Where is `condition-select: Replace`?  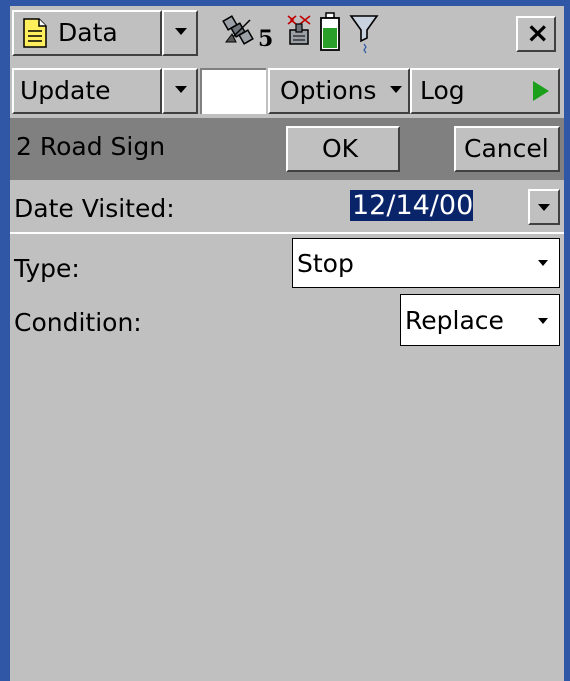
condition-select: Replace is located at coordinates (480, 320).